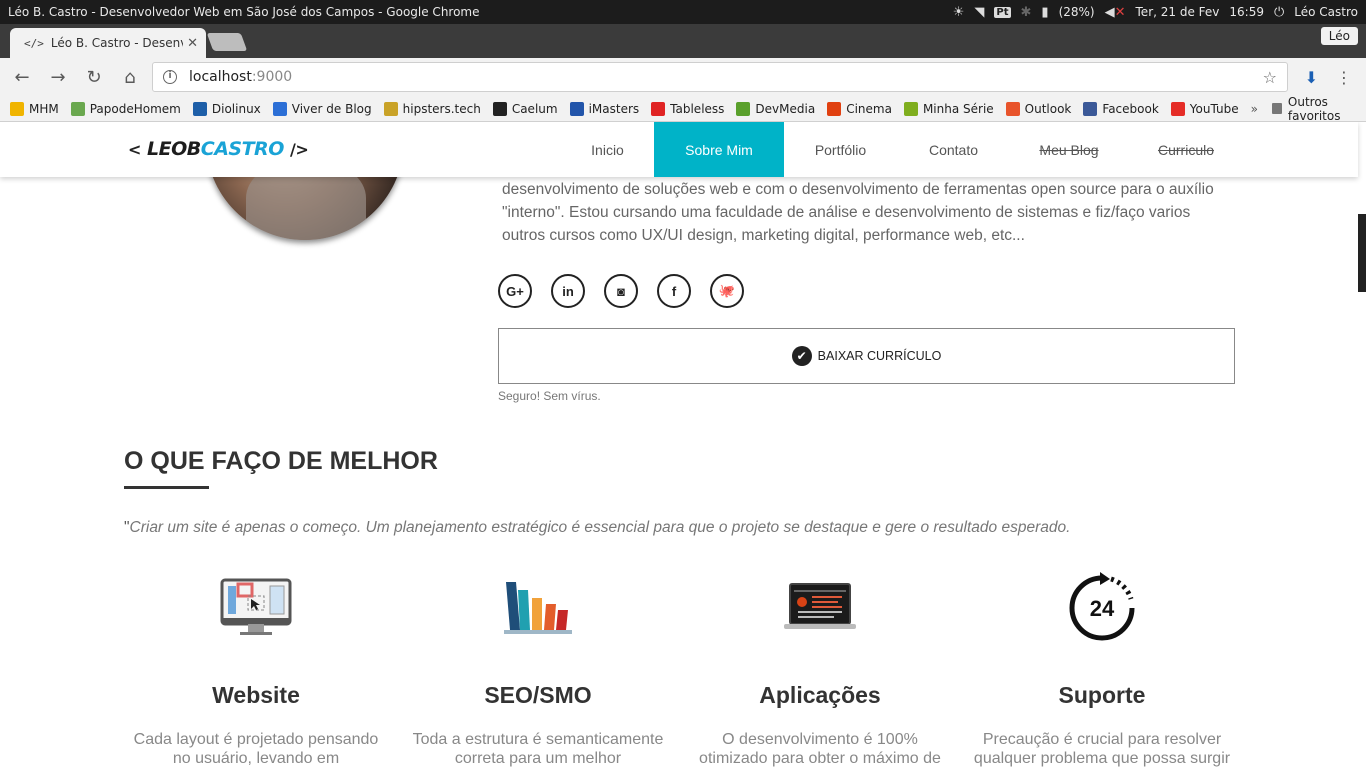  What do you see at coordinates (1076, 12) in the screenshot?
I see `battery-percent: (28%)` at bounding box center [1076, 12].